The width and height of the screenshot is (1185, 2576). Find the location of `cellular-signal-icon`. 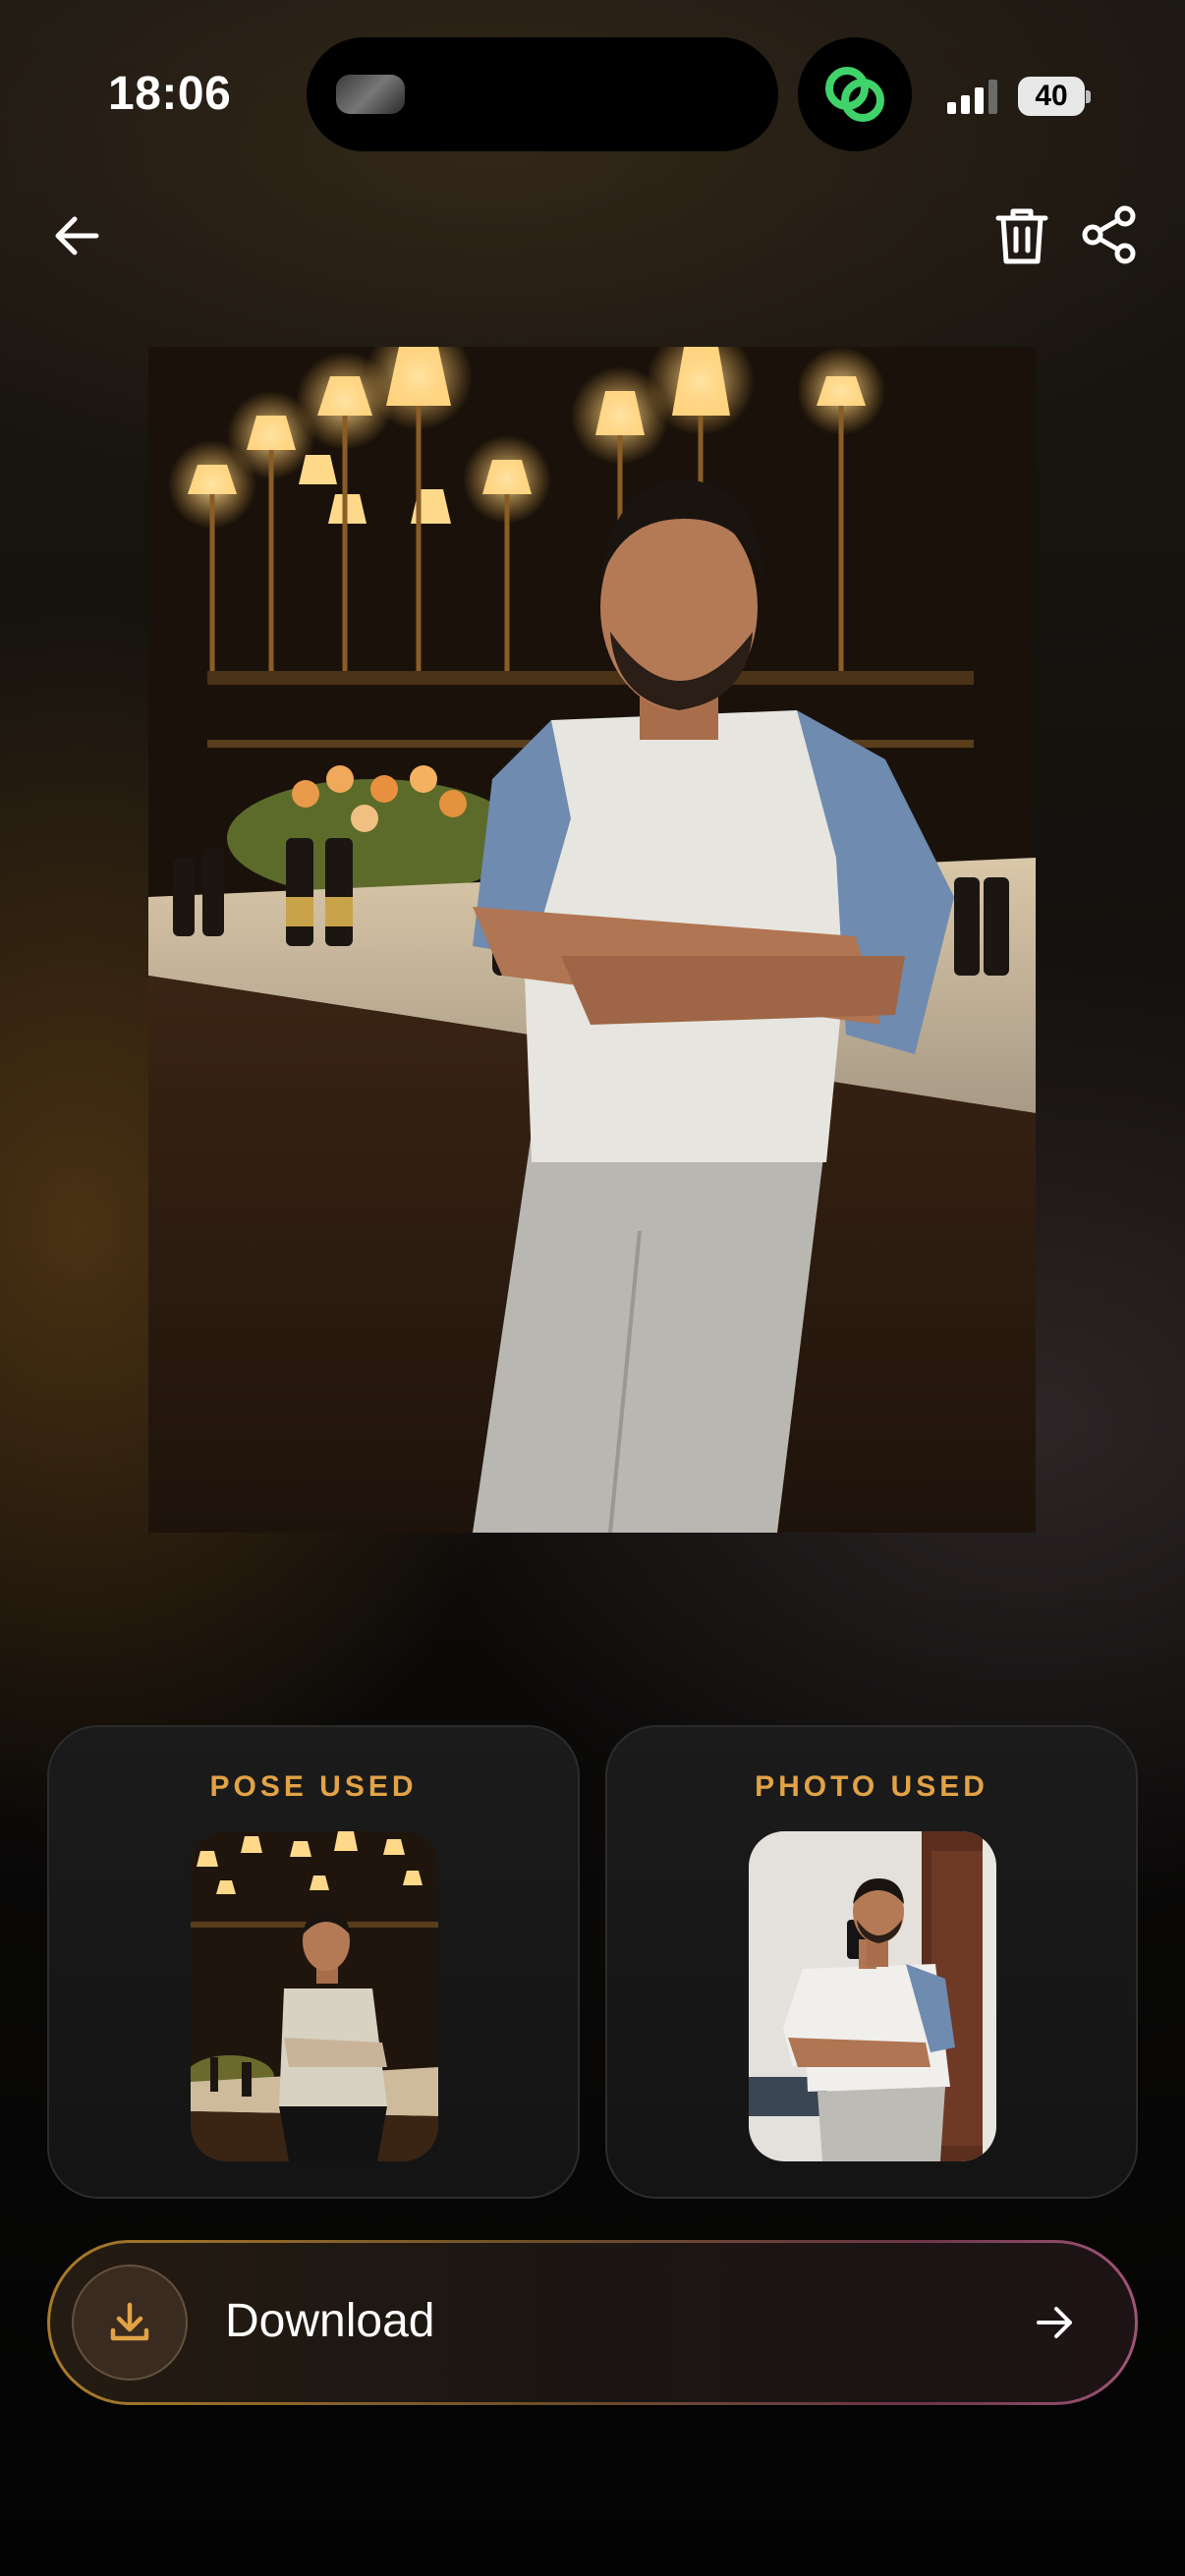

cellular-signal-icon is located at coordinates (972, 97).